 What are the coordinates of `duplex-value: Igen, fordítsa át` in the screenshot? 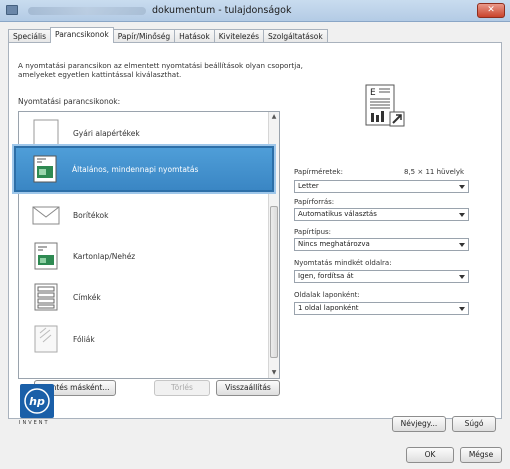 It's located at (326, 276).